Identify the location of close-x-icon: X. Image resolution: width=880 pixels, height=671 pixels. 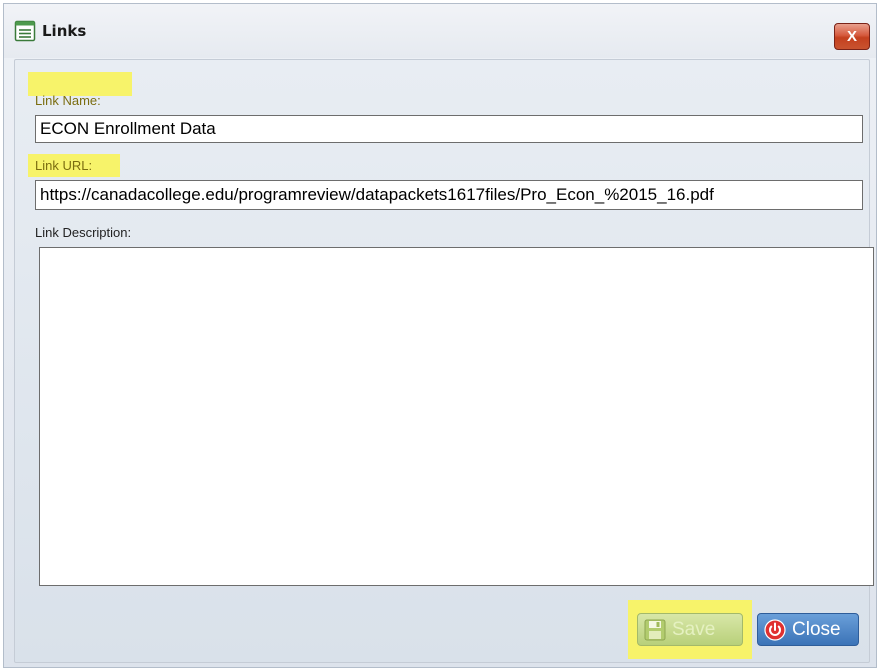
(851, 36).